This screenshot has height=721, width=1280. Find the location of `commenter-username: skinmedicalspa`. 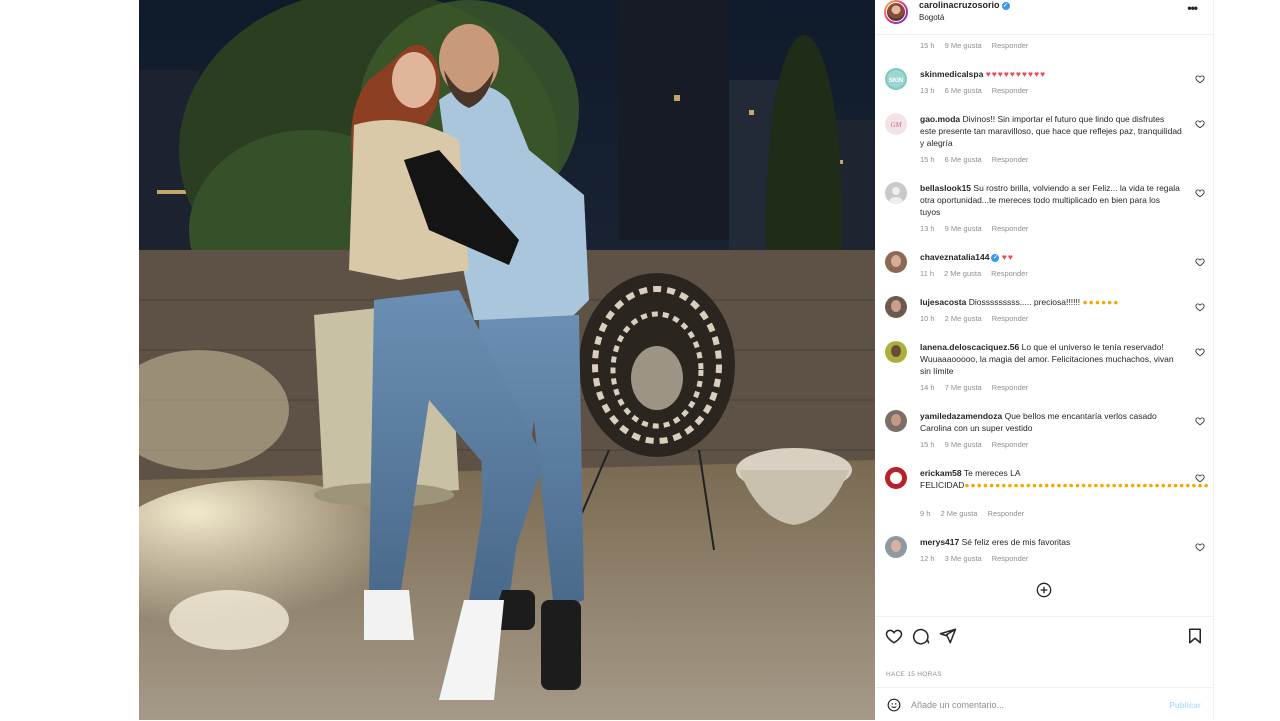

commenter-username: skinmedicalspa is located at coordinates (951, 74).